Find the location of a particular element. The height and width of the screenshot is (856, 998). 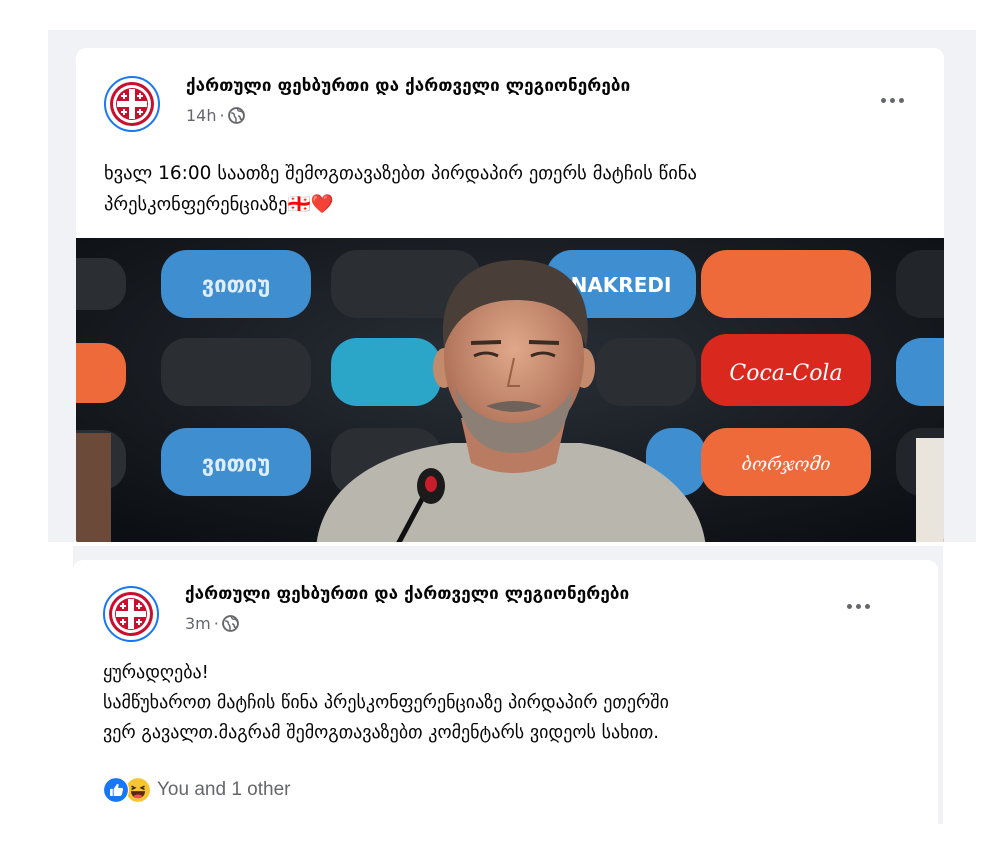

post-meta: 14h · is located at coordinates (215, 115).